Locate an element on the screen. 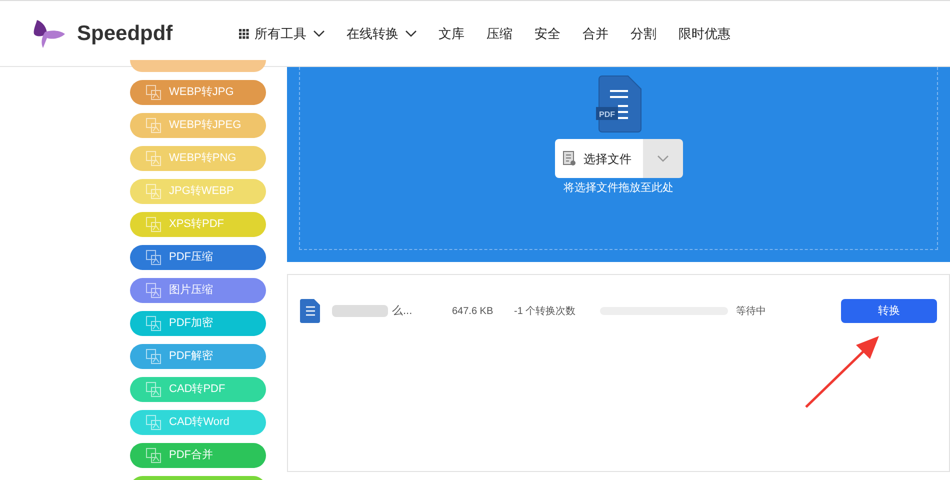 The image size is (950, 480). sidebar-tool-button: PDF合并 is located at coordinates (198, 455).